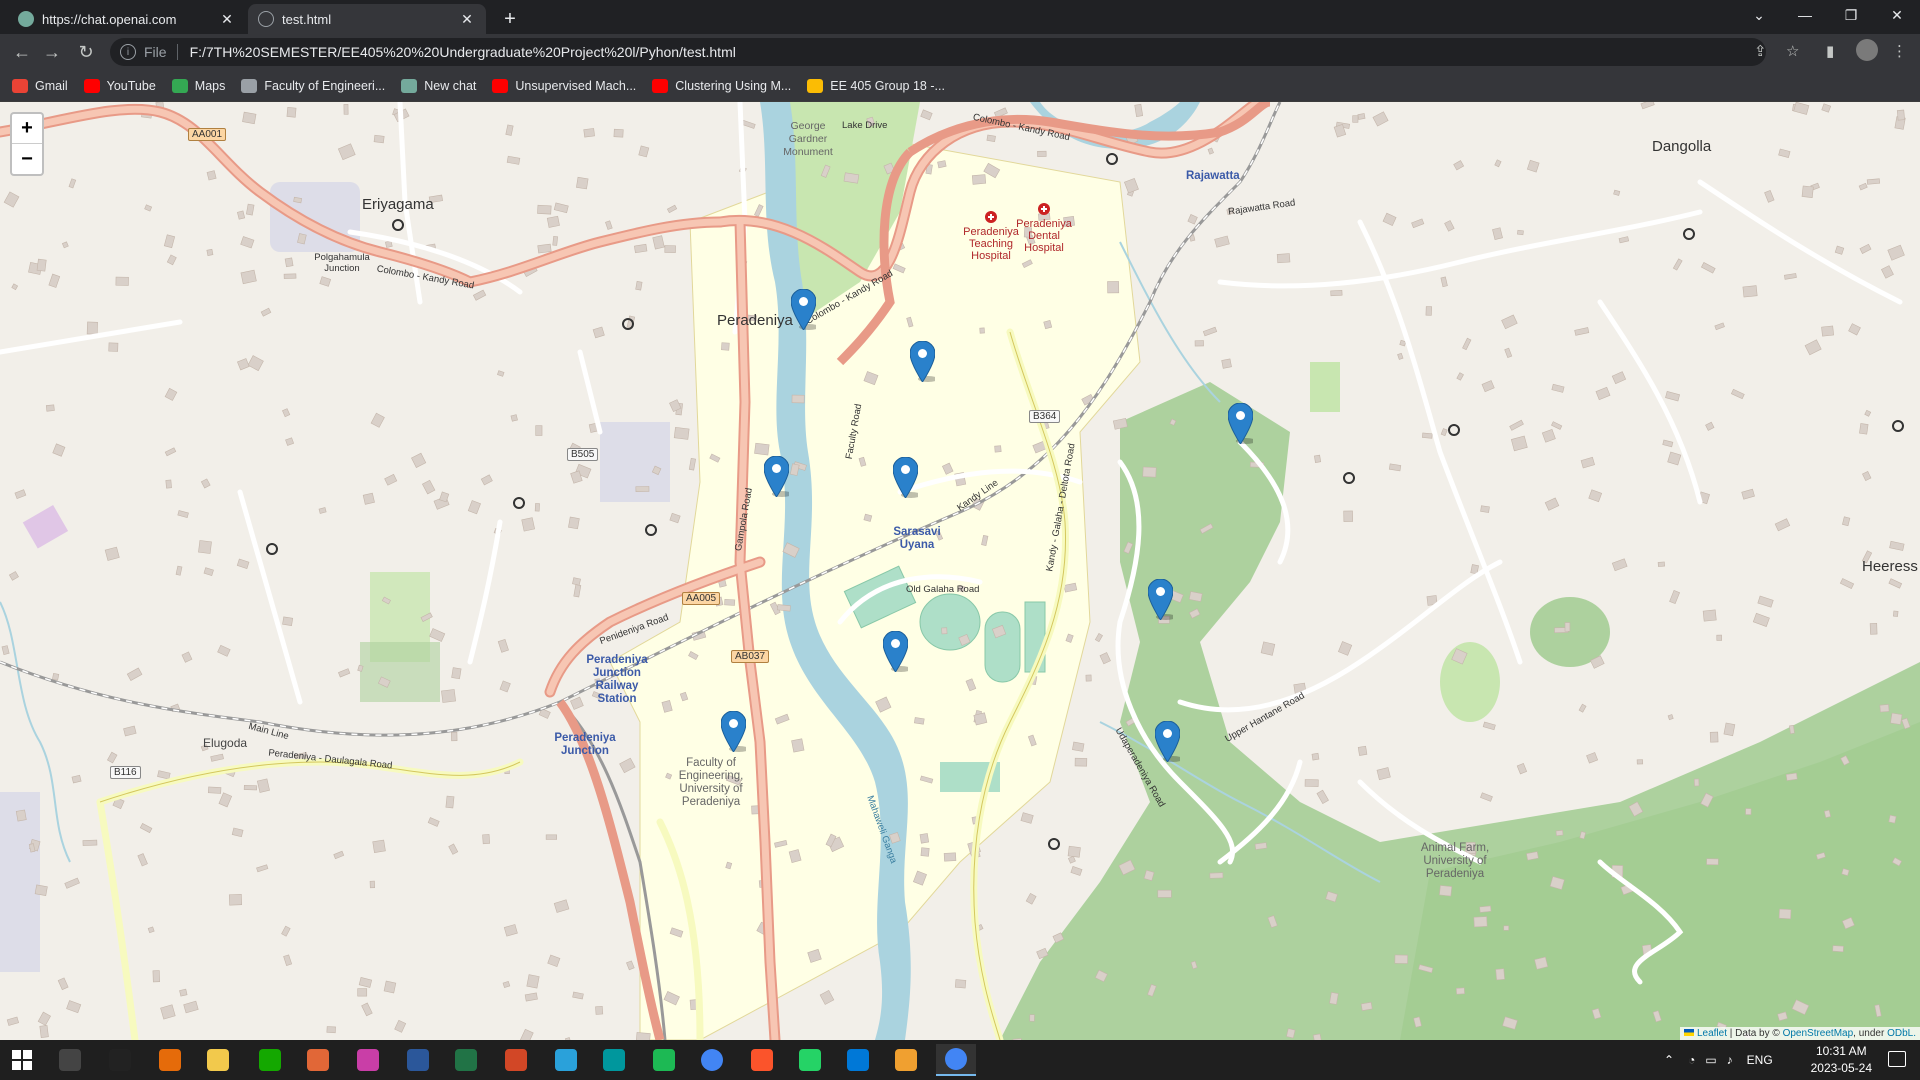  Describe the element at coordinates (1754, 1033) in the screenshot. I see `attribution-text: | Data by ©` at that location.